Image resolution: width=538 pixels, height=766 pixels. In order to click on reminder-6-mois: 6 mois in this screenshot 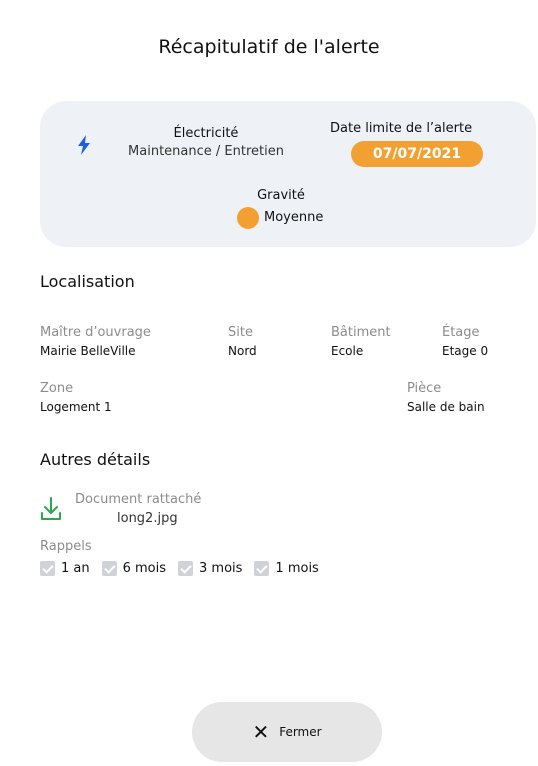, I will do `click(134, 568)`.